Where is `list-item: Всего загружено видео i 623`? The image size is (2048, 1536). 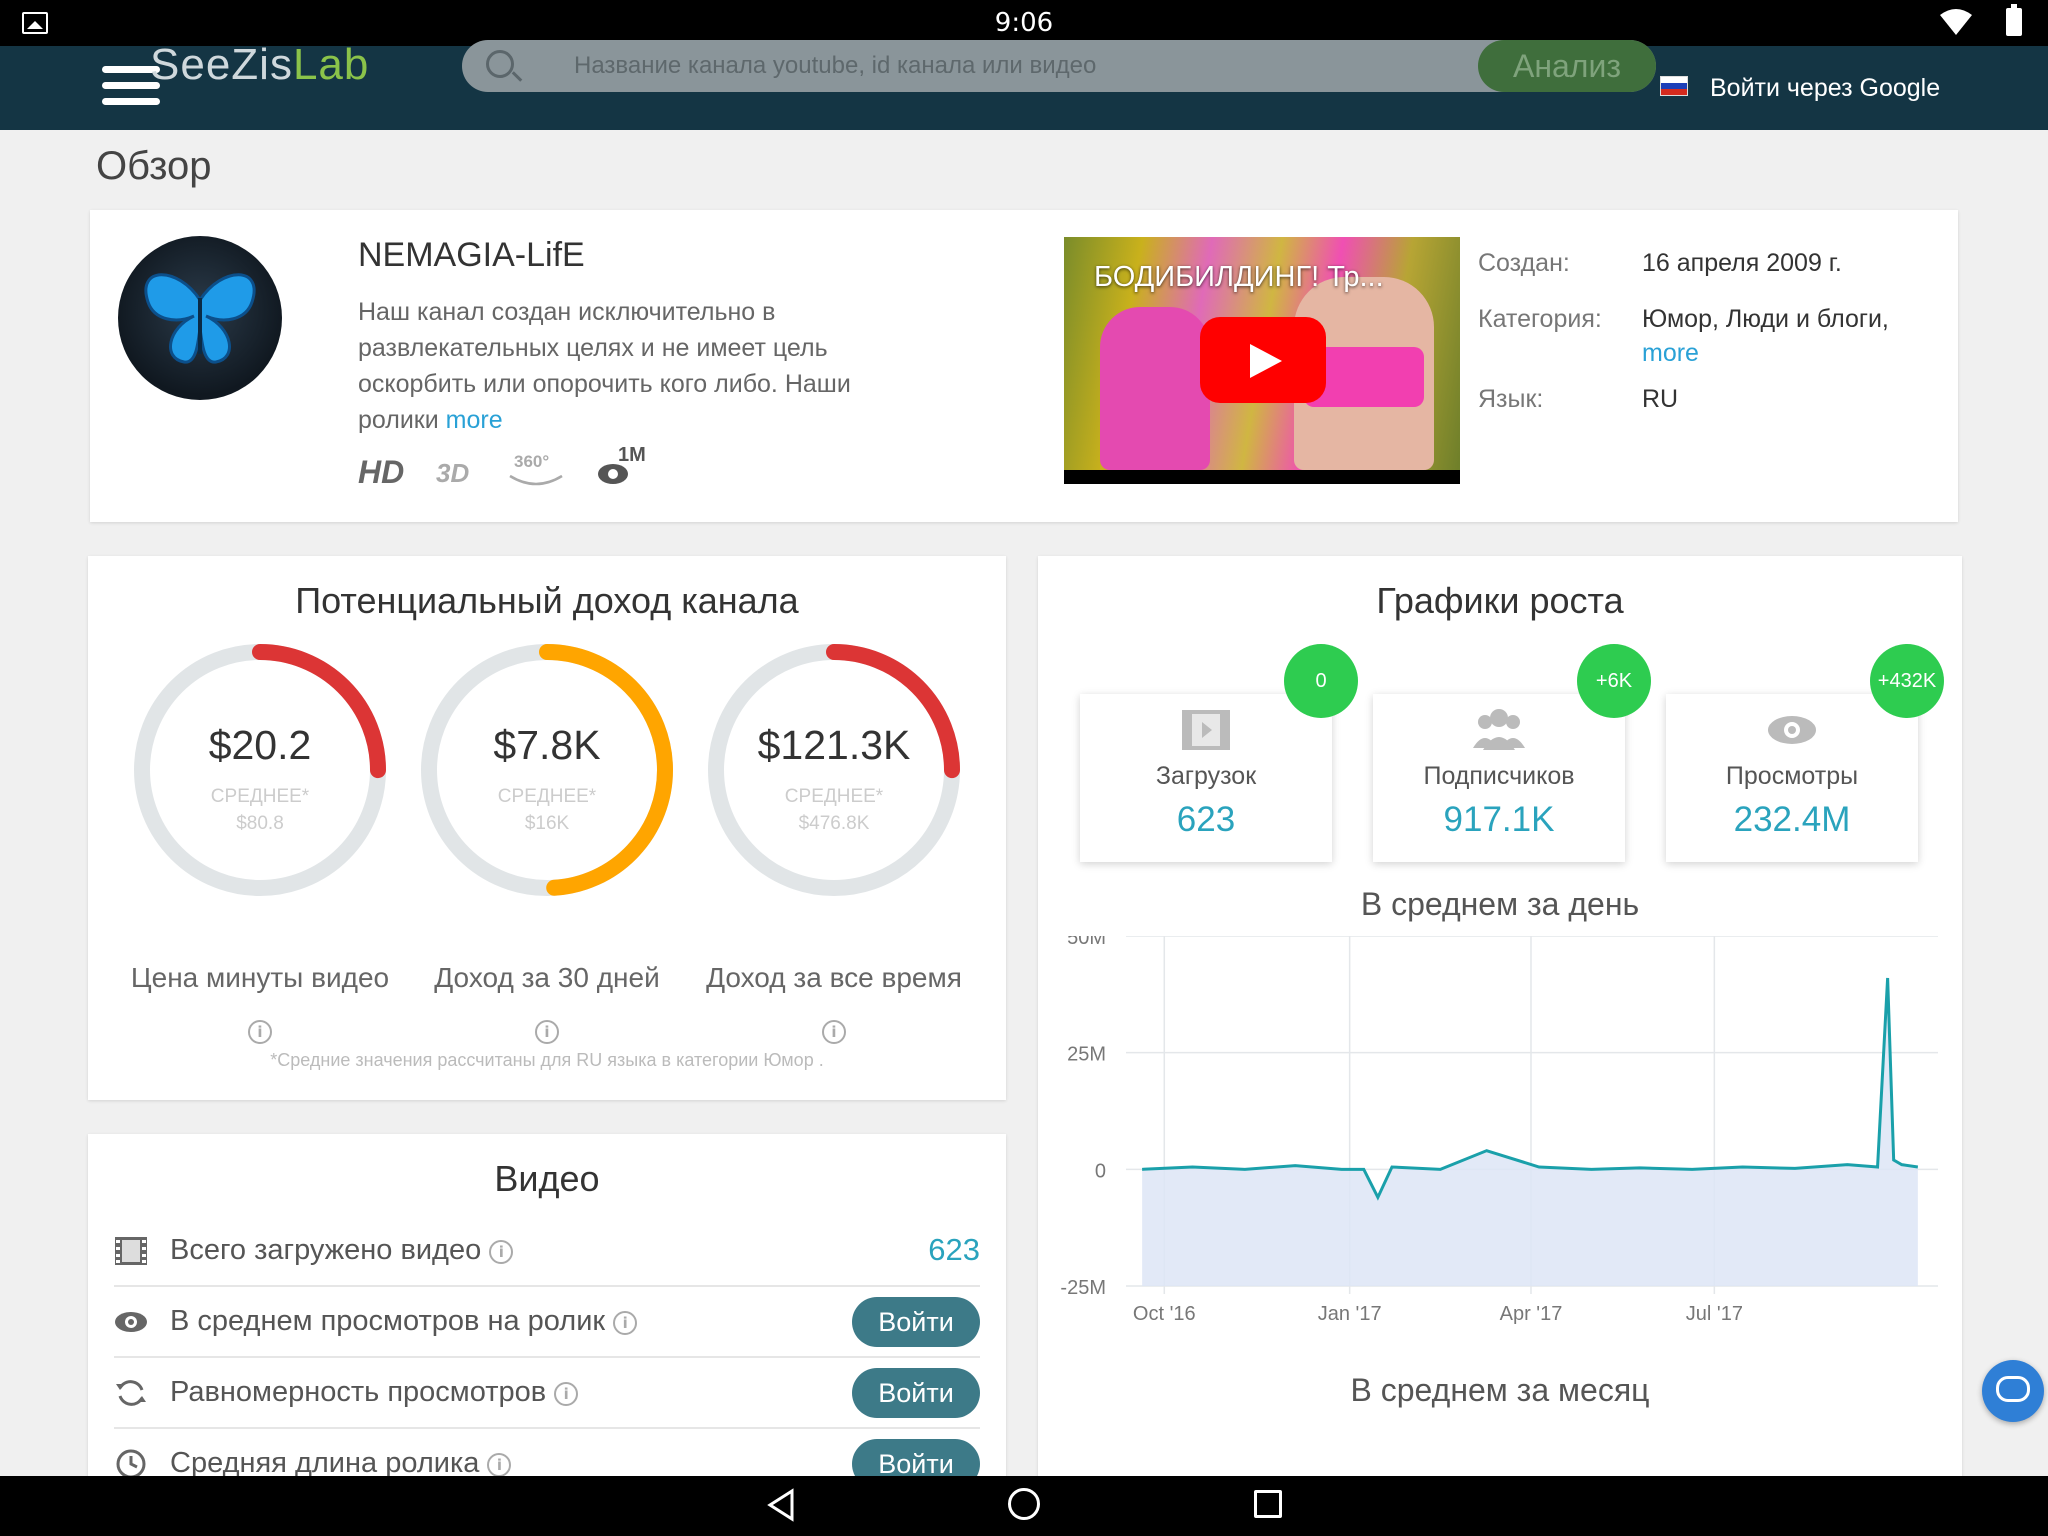 list-item: Всего загружено видео i 623 is located at coordinates (547, 1251).